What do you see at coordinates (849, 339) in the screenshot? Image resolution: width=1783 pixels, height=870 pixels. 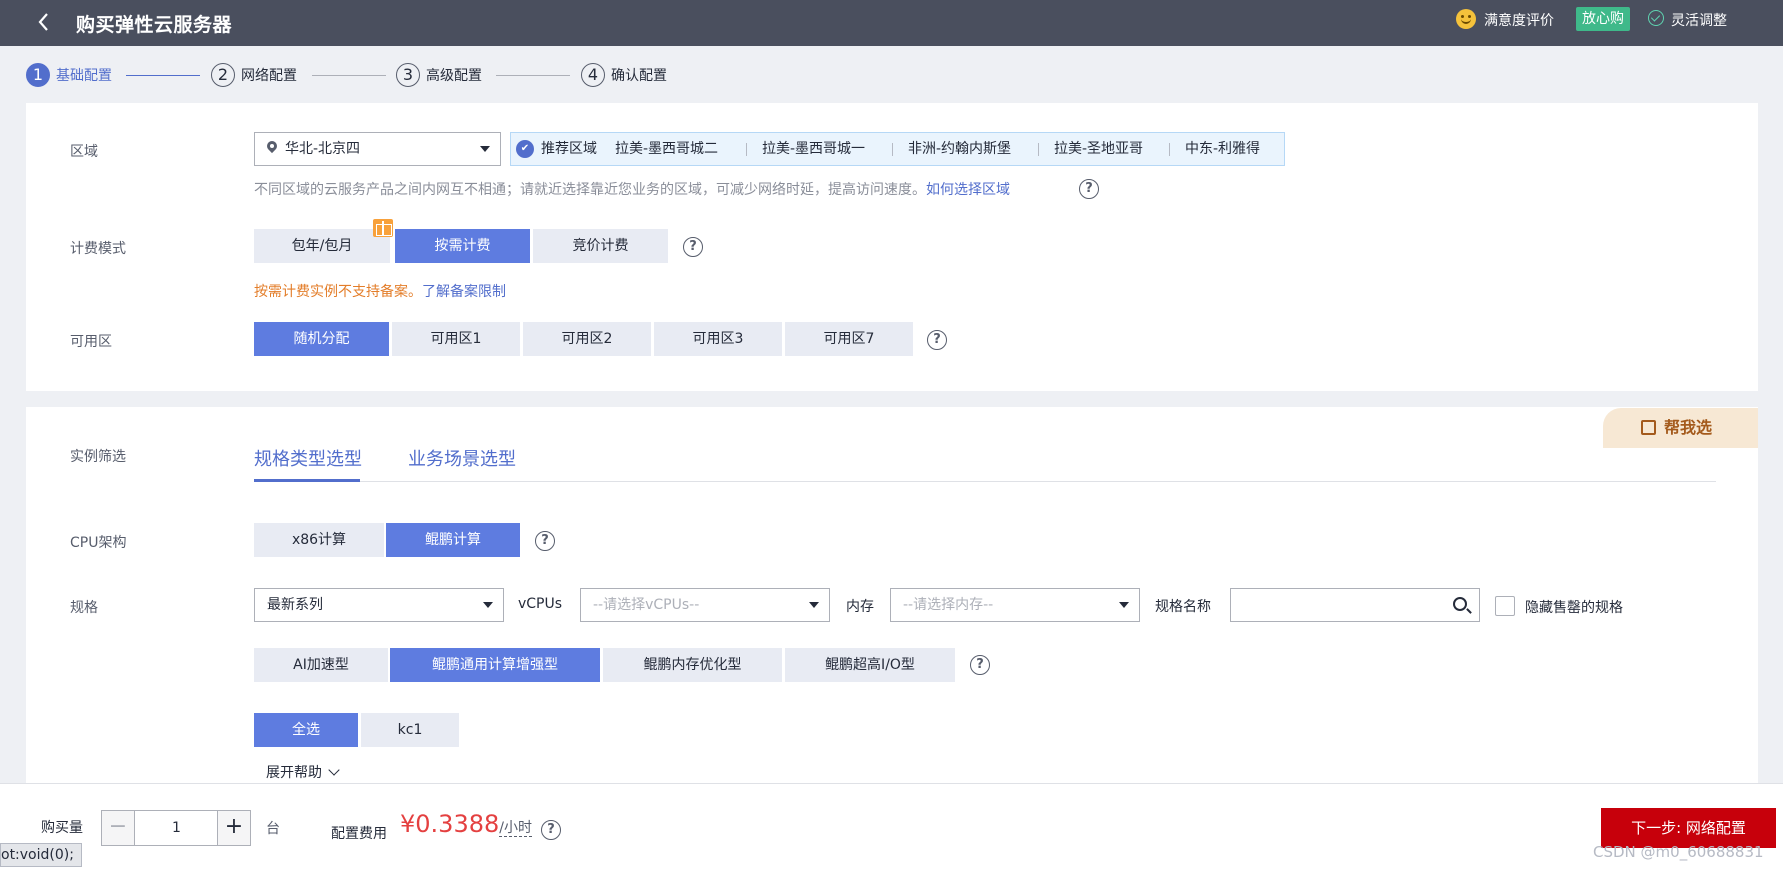 I see `zone-7: 可用区7` at bounding box center [849, 339].